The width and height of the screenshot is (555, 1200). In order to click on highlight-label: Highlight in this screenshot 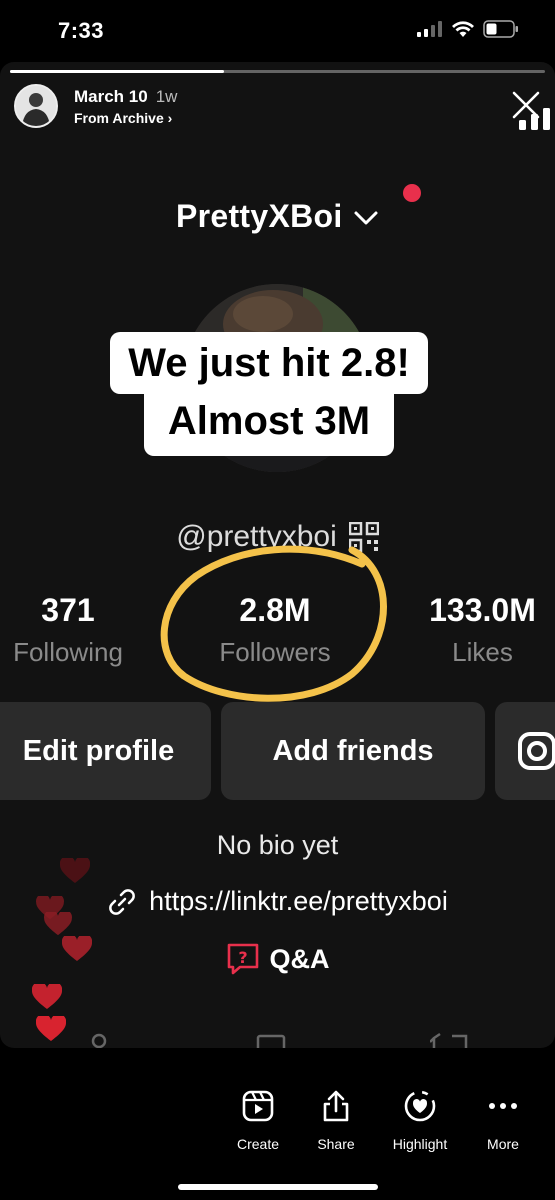, I will do `click(420, 1144)`.